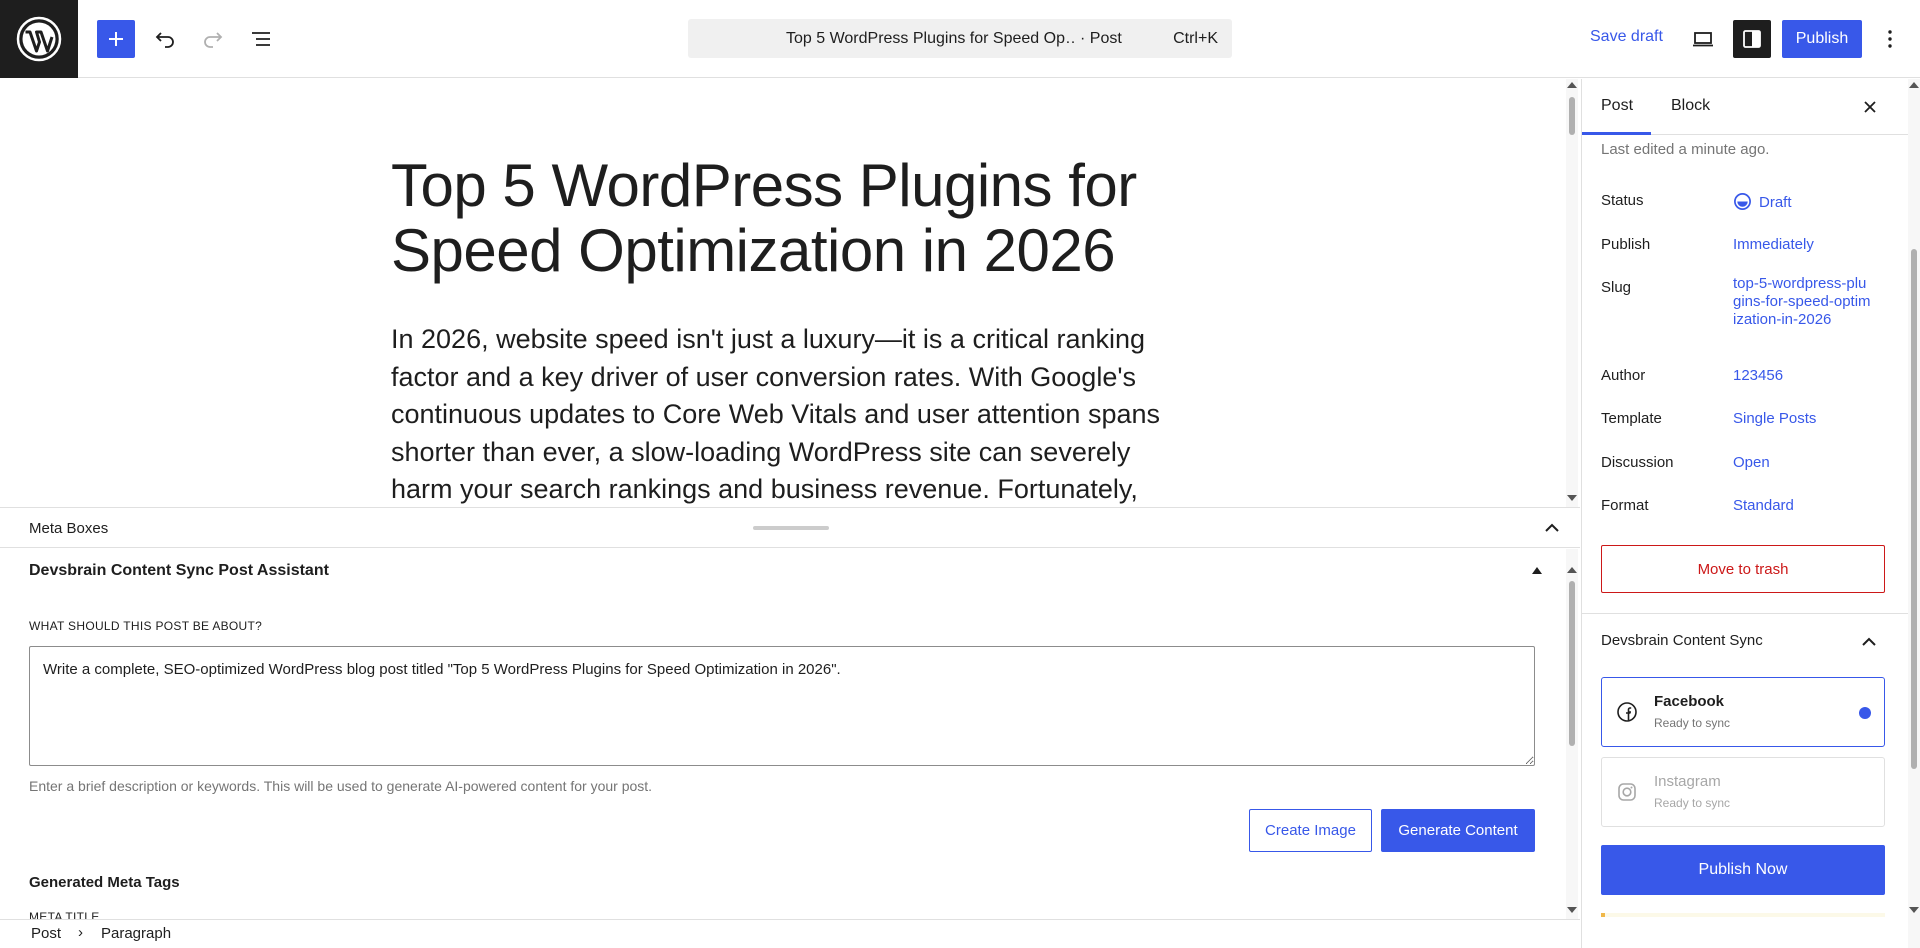 Image resolution: width=1920 pixels, height=948 pixels. What do you see at coordinates (1763, 505) in the screenshot?
I see `format-button: Standard` at bounding box center [1763, 505].